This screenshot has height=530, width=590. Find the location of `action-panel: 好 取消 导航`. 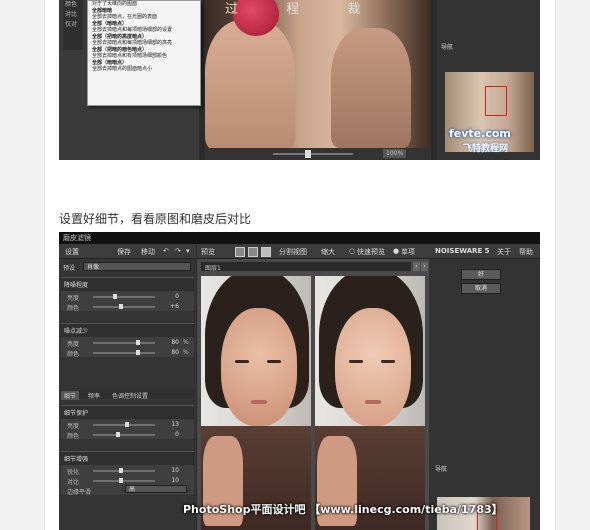

action-panel: 好 取消 导航 is located at coordinates (484, 394).